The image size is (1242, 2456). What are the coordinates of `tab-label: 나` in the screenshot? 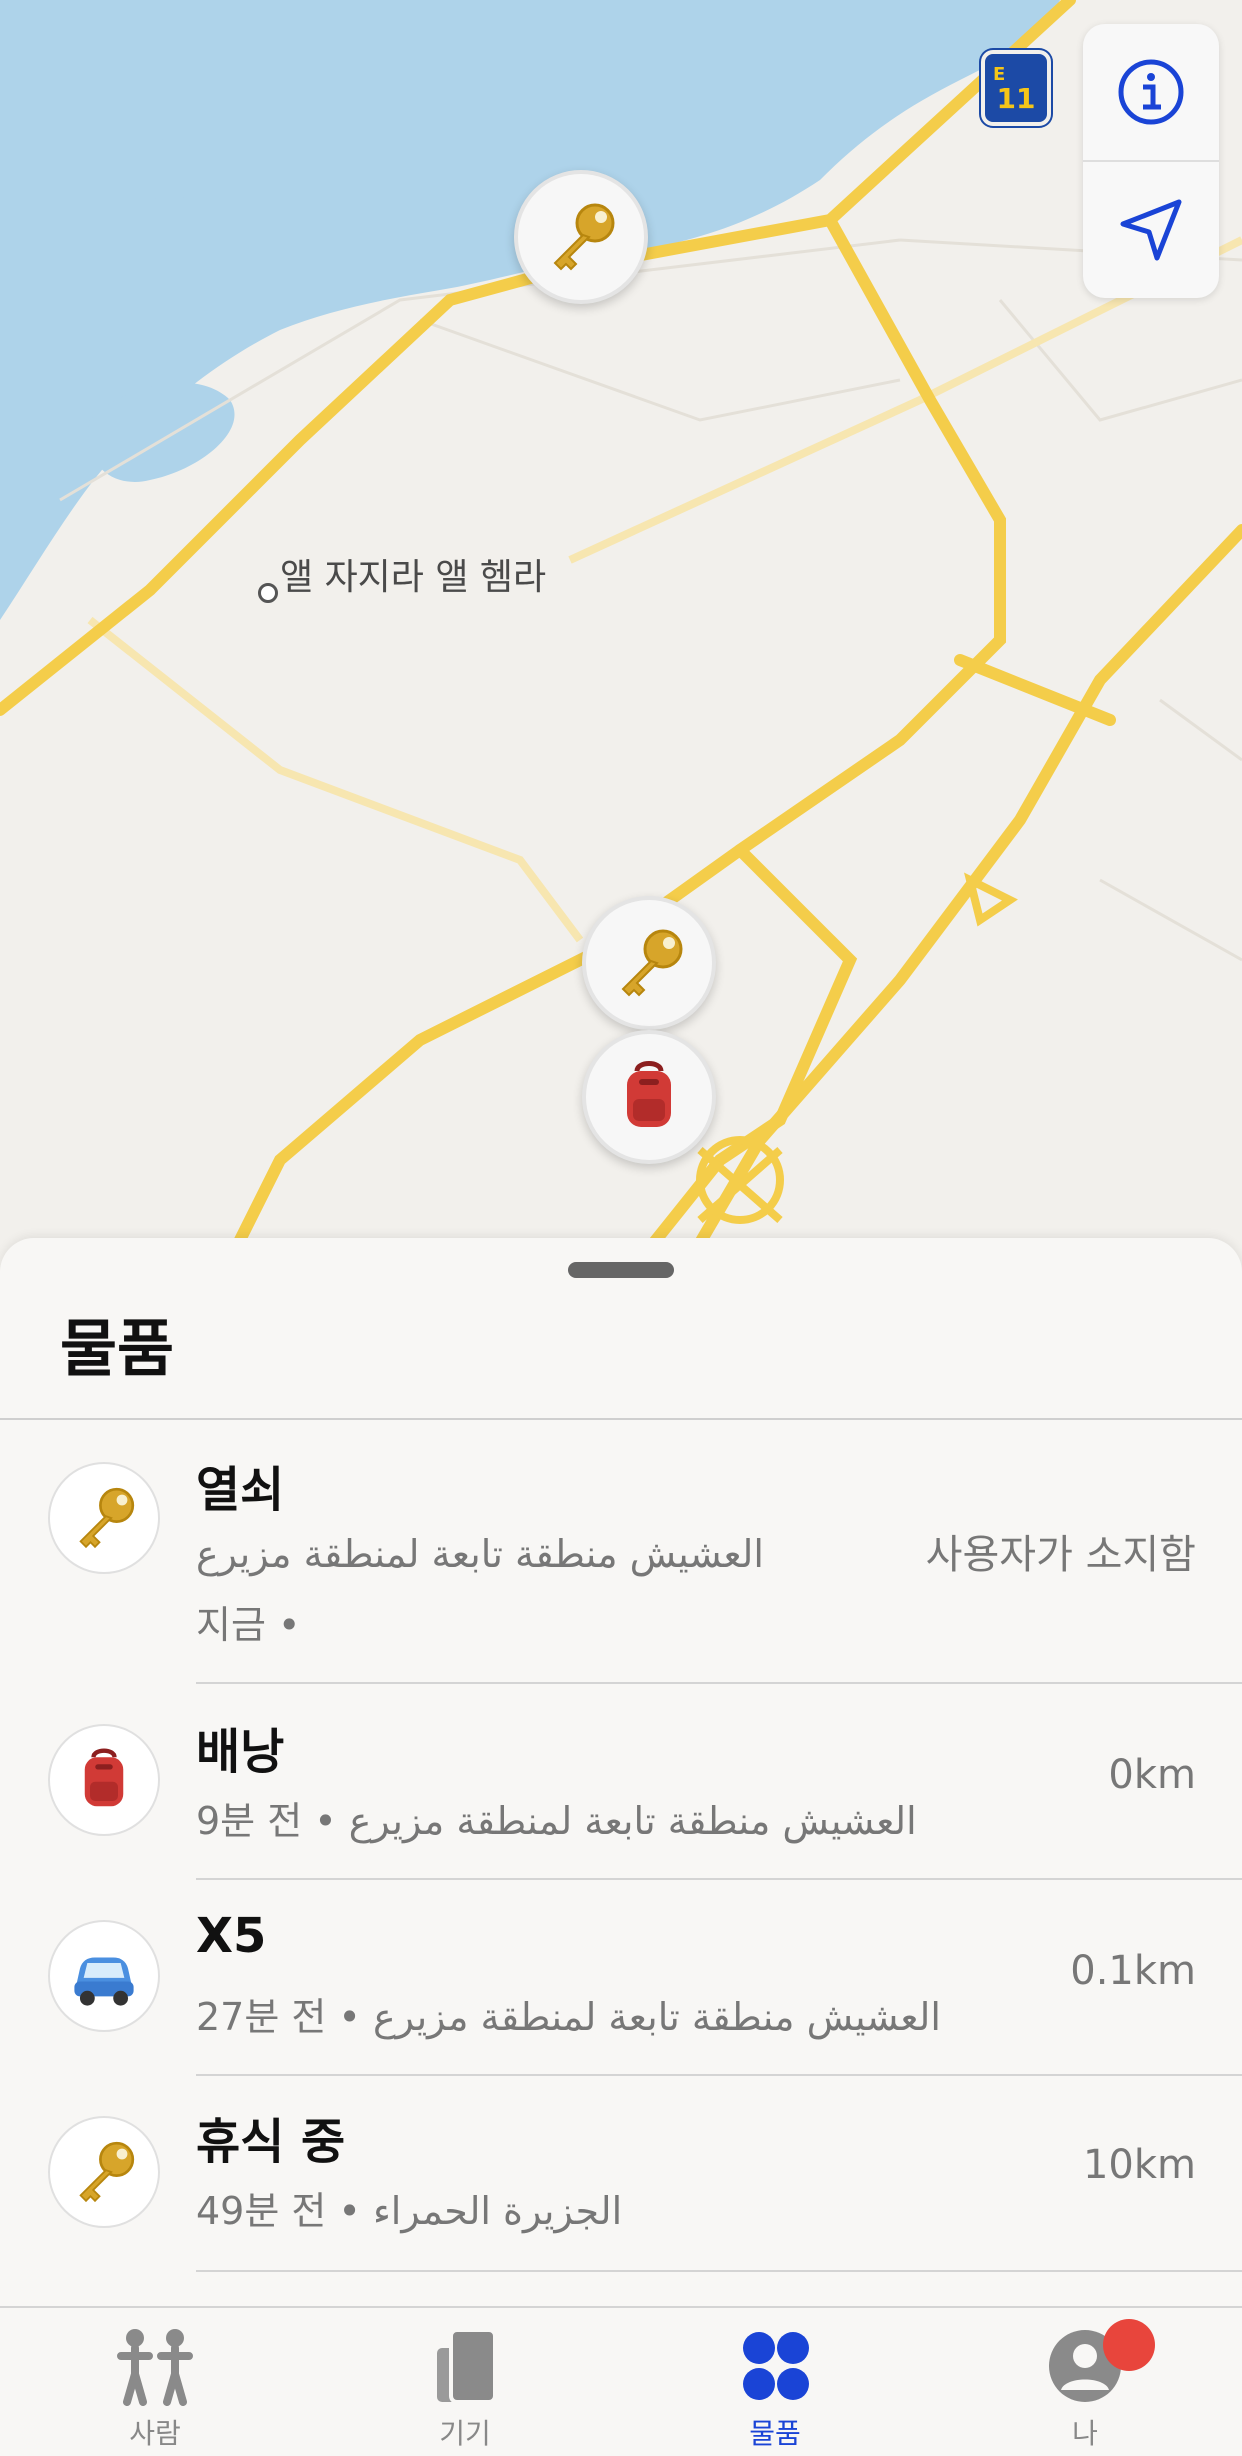 It's located at (1085, 2433).